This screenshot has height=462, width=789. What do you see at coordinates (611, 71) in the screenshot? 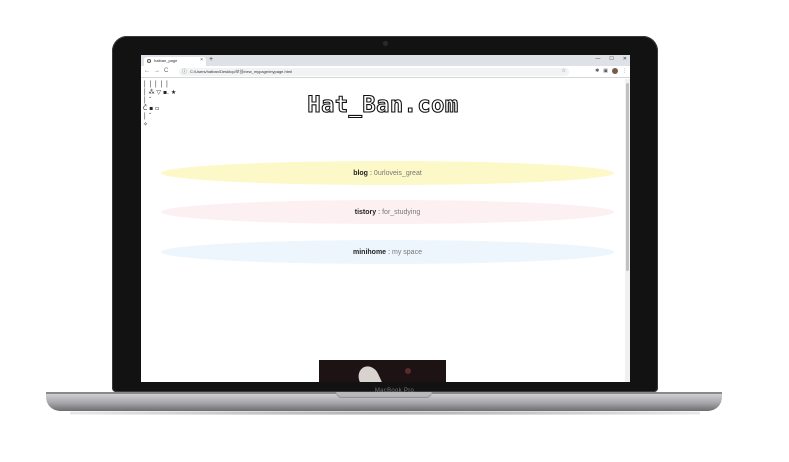
I see `toolbar-icons: ✱ ▣ ⋮` at bounding box center [611, 71].